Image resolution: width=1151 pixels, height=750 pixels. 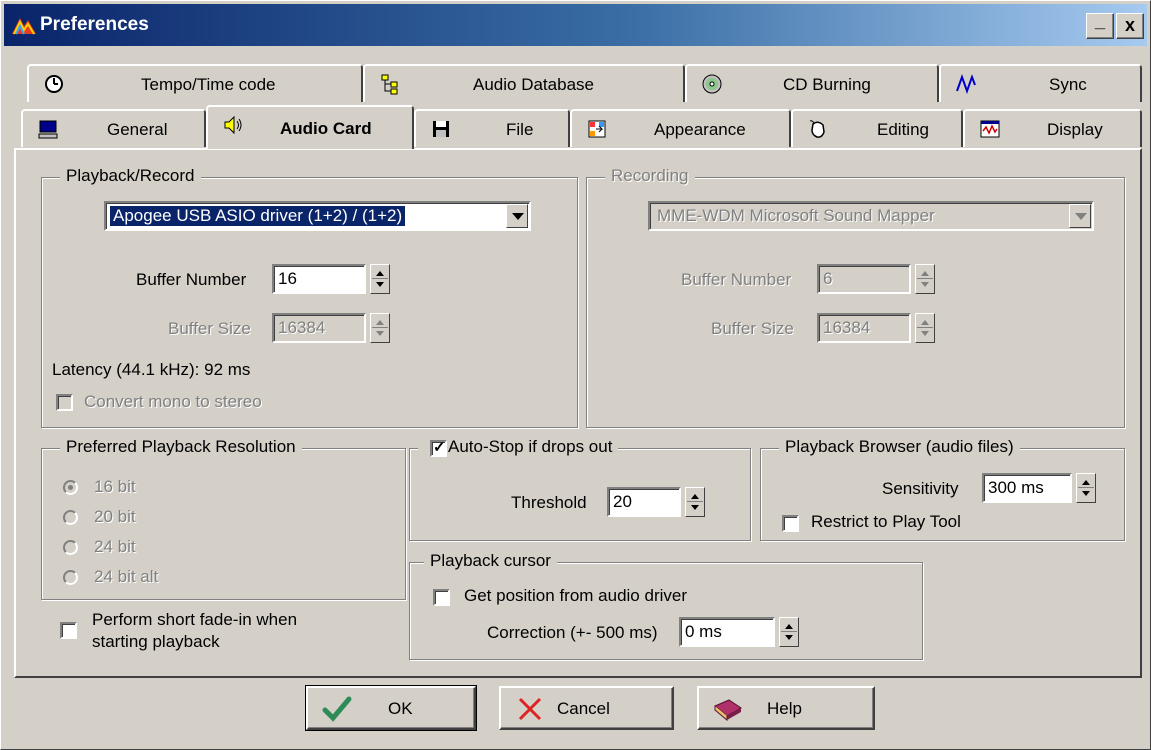 What do you see at coordinates (319, 279) in the screenshot?
I see `buffer-number-input: 16` at bounding box center [319, 279].